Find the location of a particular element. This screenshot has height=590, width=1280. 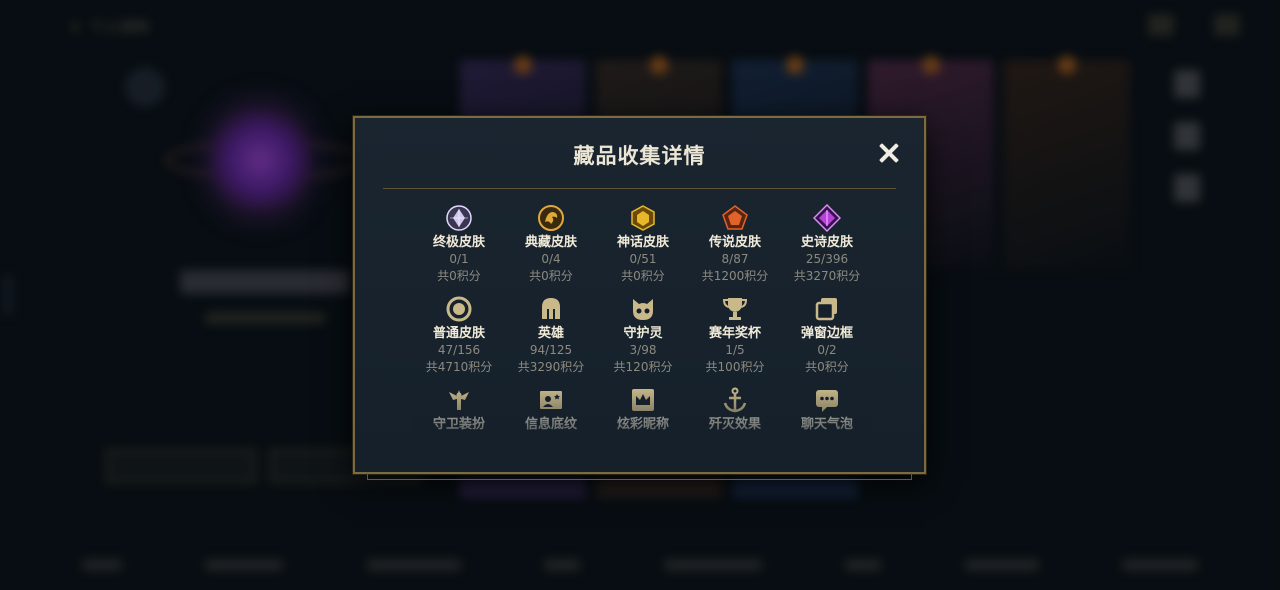

legendary-skin-icon is located at coordinates (735, 218).